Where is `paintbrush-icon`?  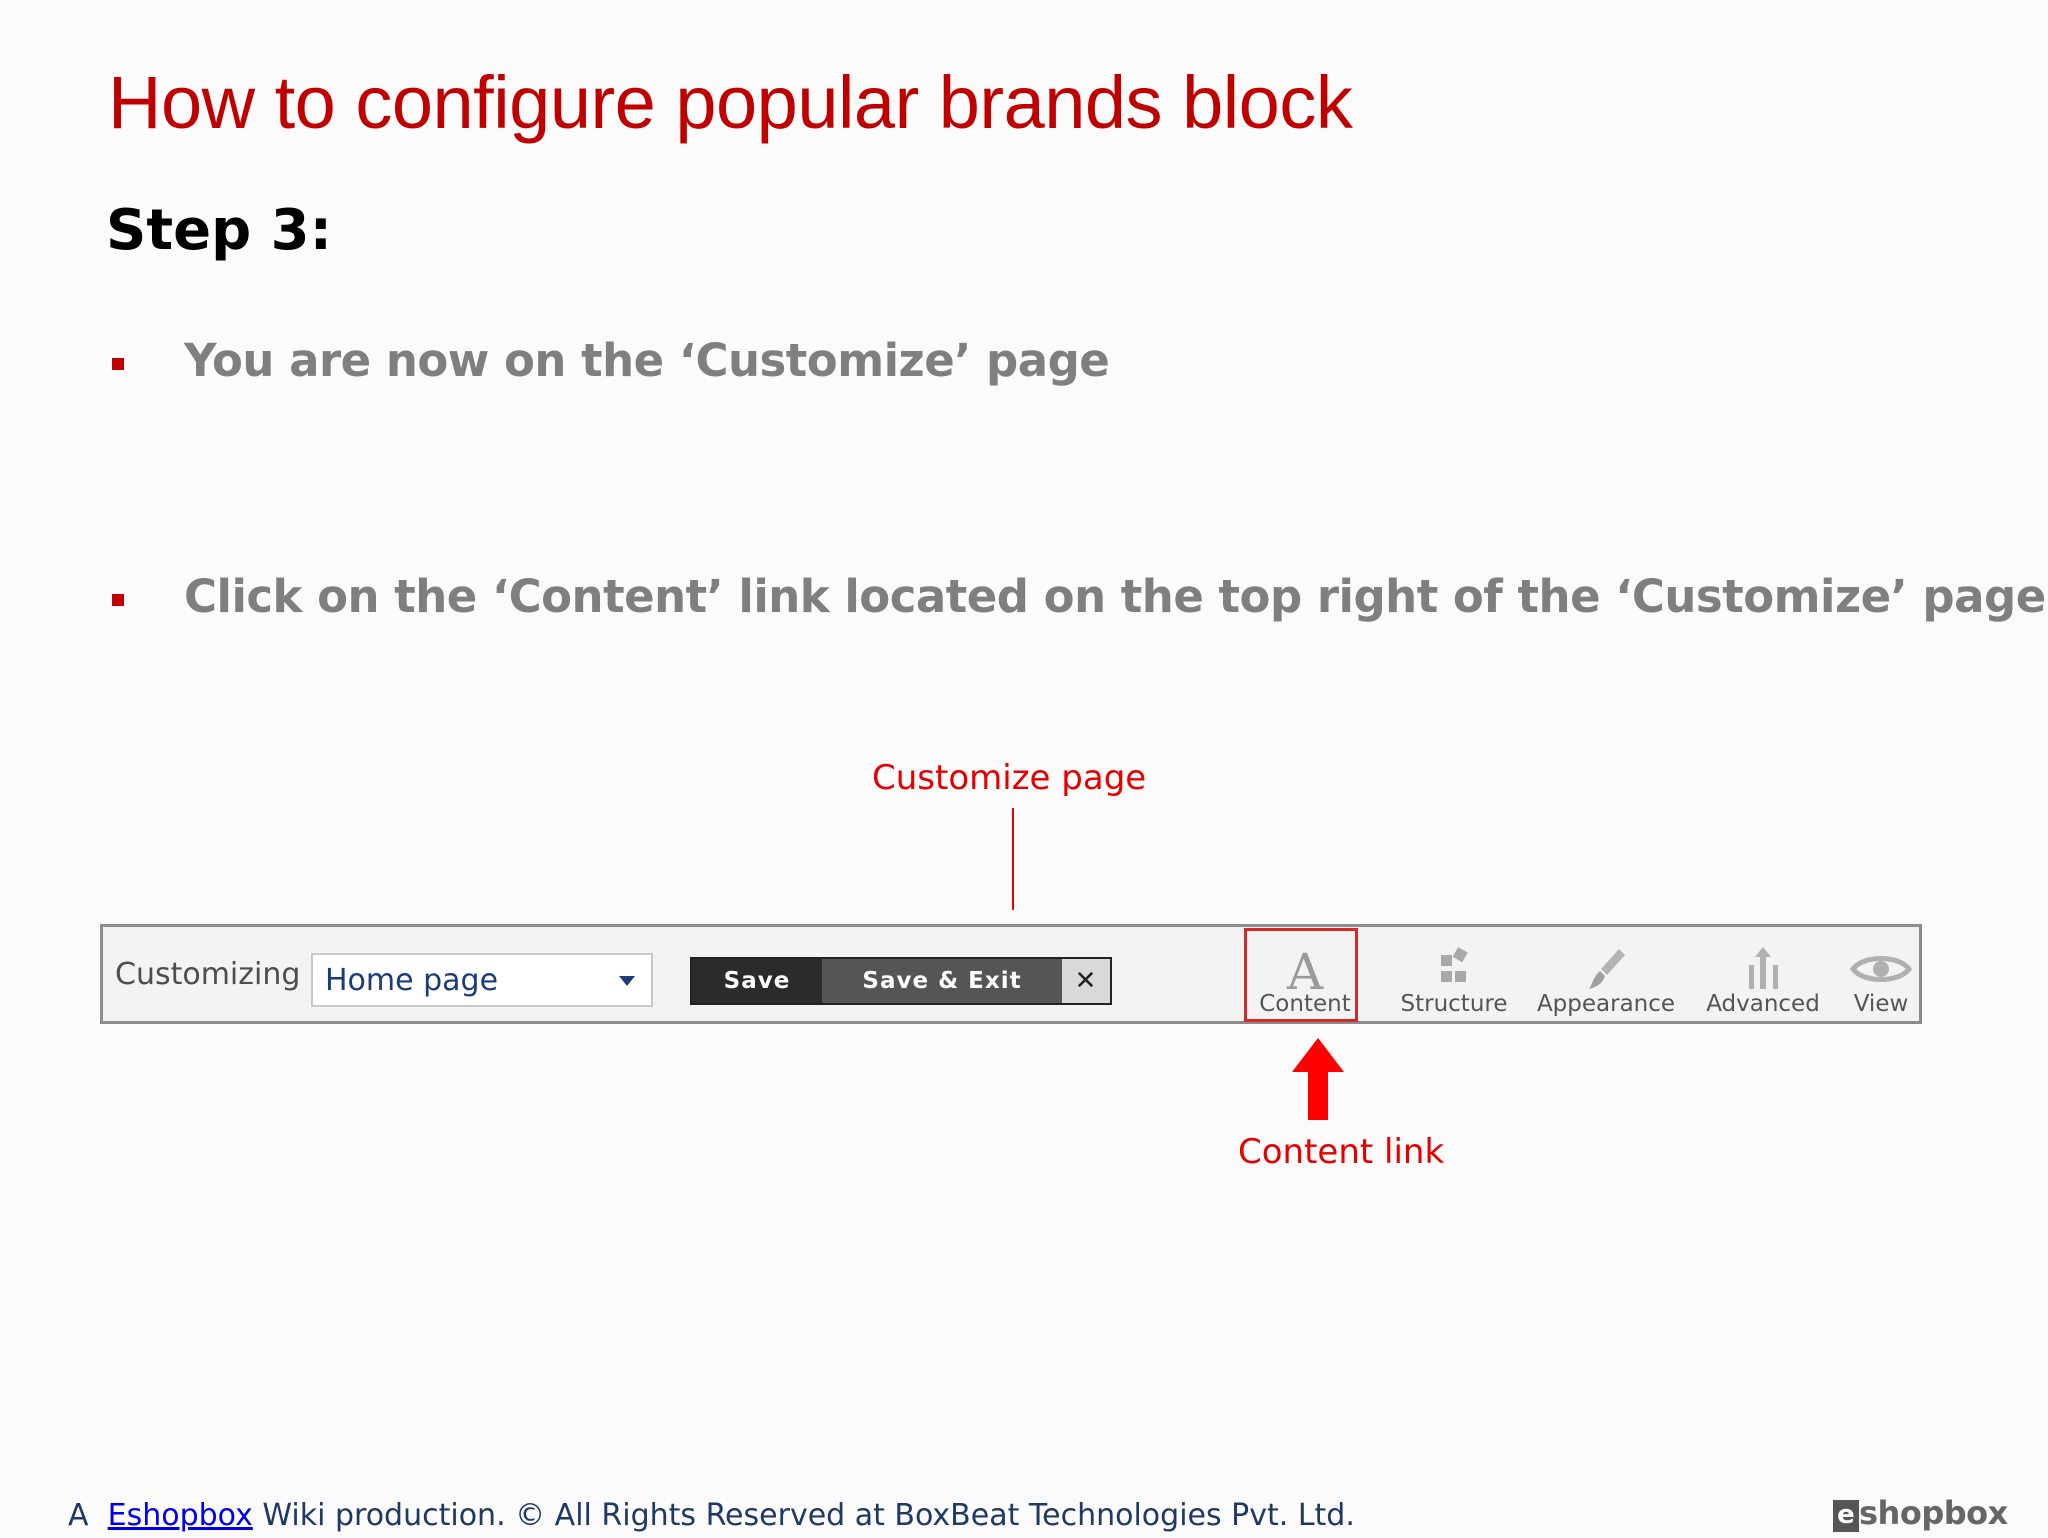 paintbrush-icon is located at coordinates (1607, 969).